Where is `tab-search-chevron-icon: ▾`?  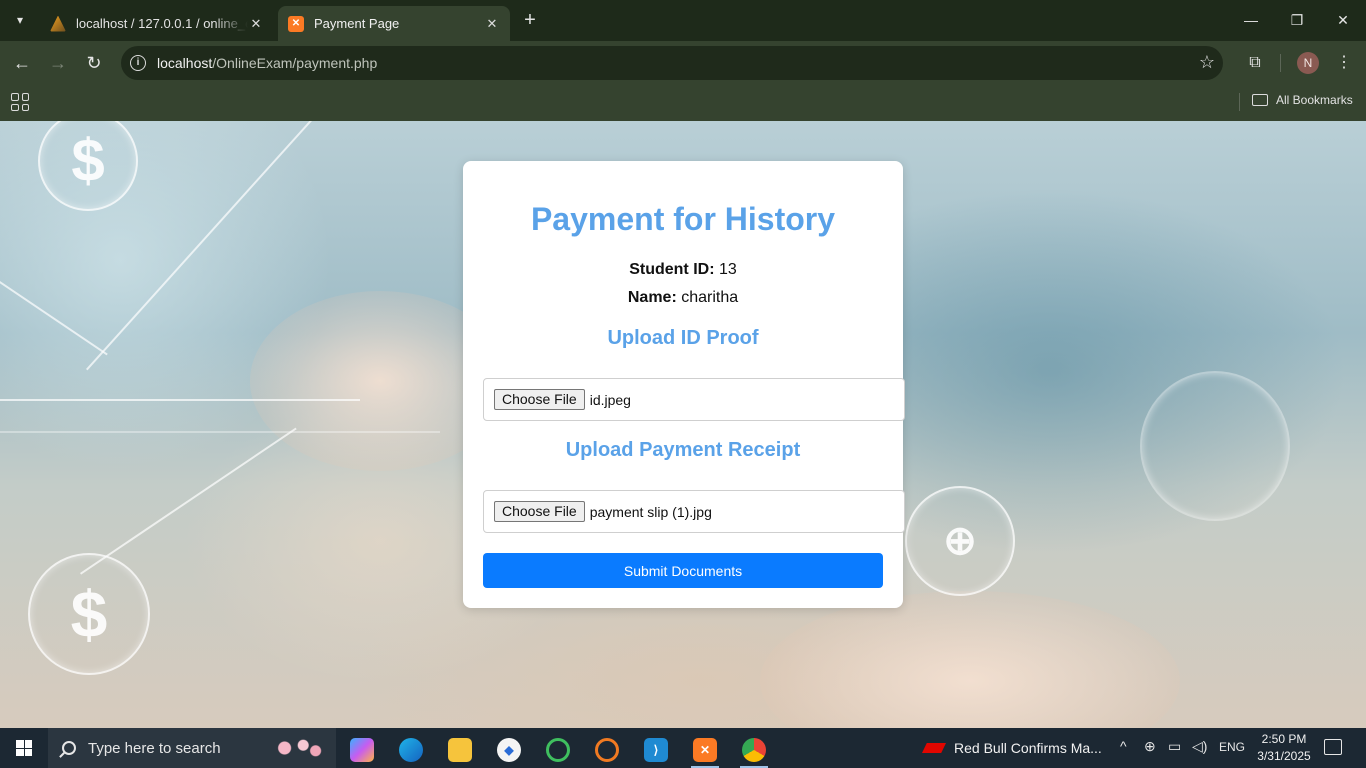
tab-search-chevron-icon: ▾ is located at coordinates (20, 20).